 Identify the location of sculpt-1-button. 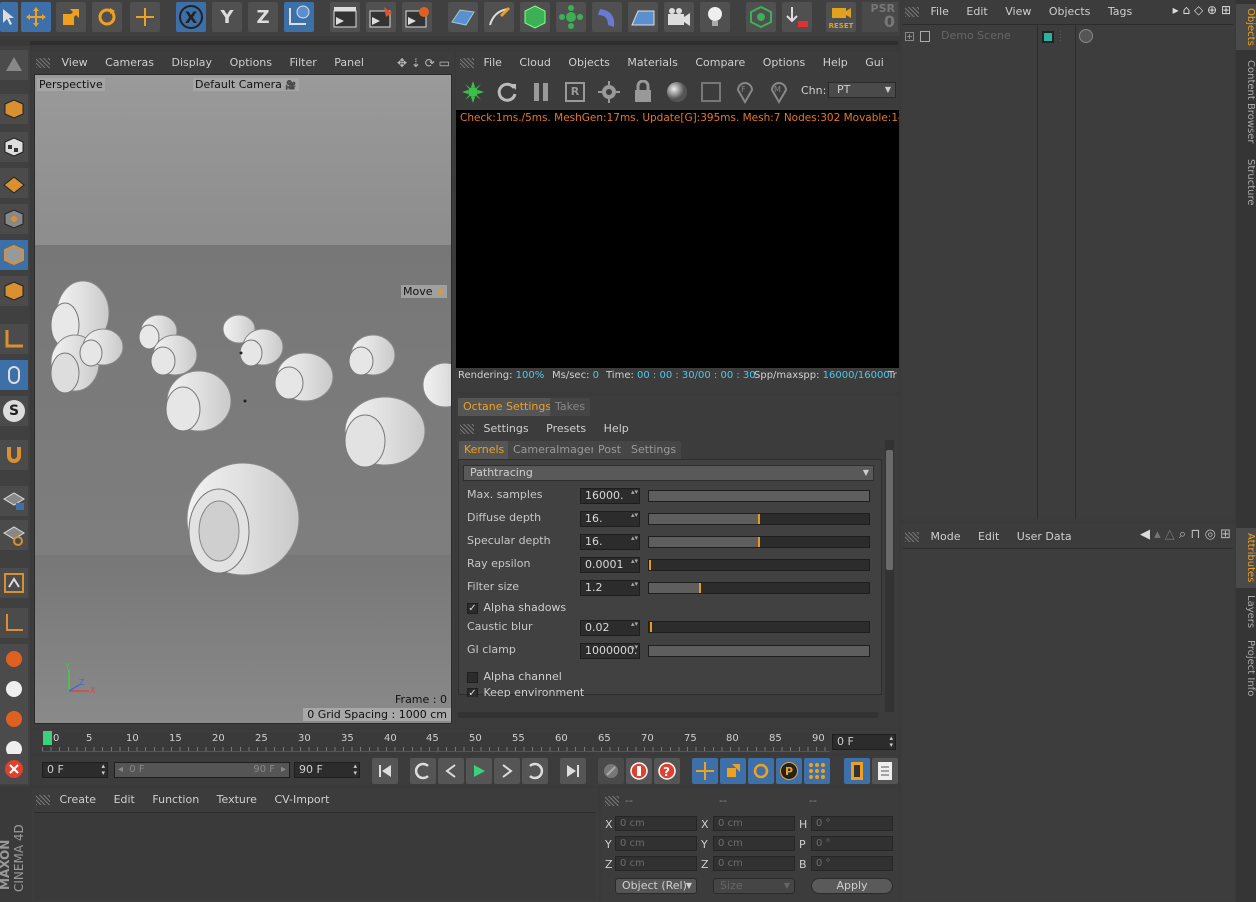
(14, 659).